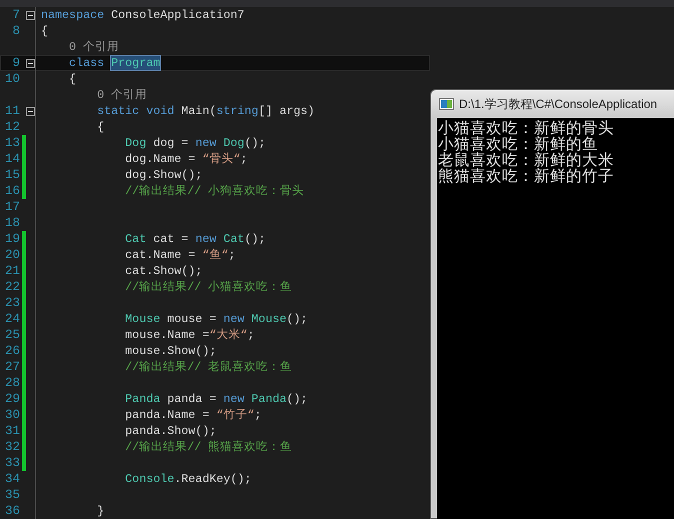  I want to click on line-number: 27, so click(12, 367).